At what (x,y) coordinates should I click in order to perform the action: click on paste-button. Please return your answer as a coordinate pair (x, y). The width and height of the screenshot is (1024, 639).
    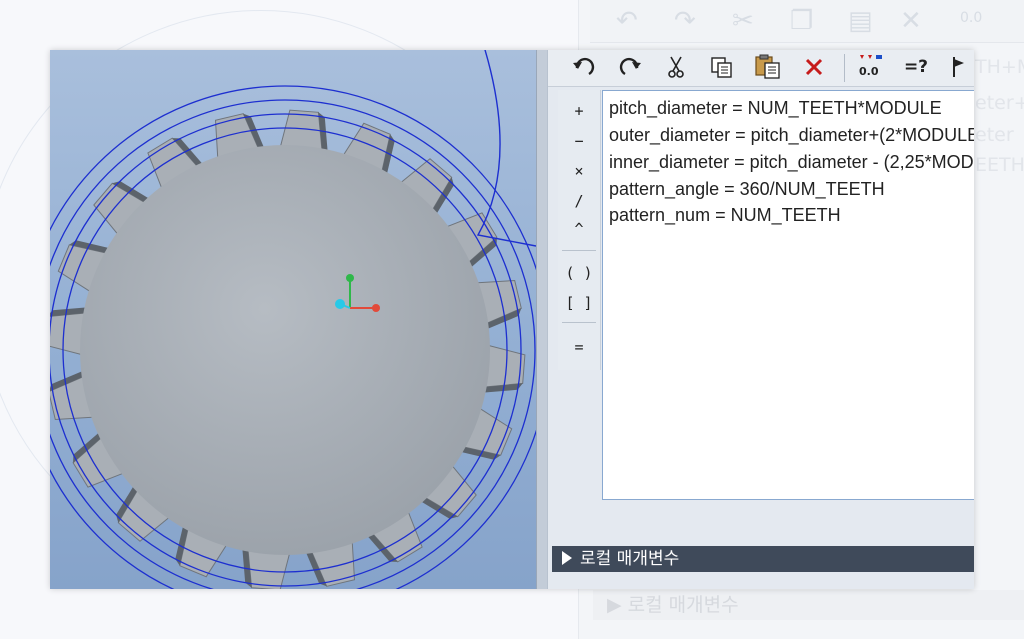
    Looking at the image, I should click on (768, 67).